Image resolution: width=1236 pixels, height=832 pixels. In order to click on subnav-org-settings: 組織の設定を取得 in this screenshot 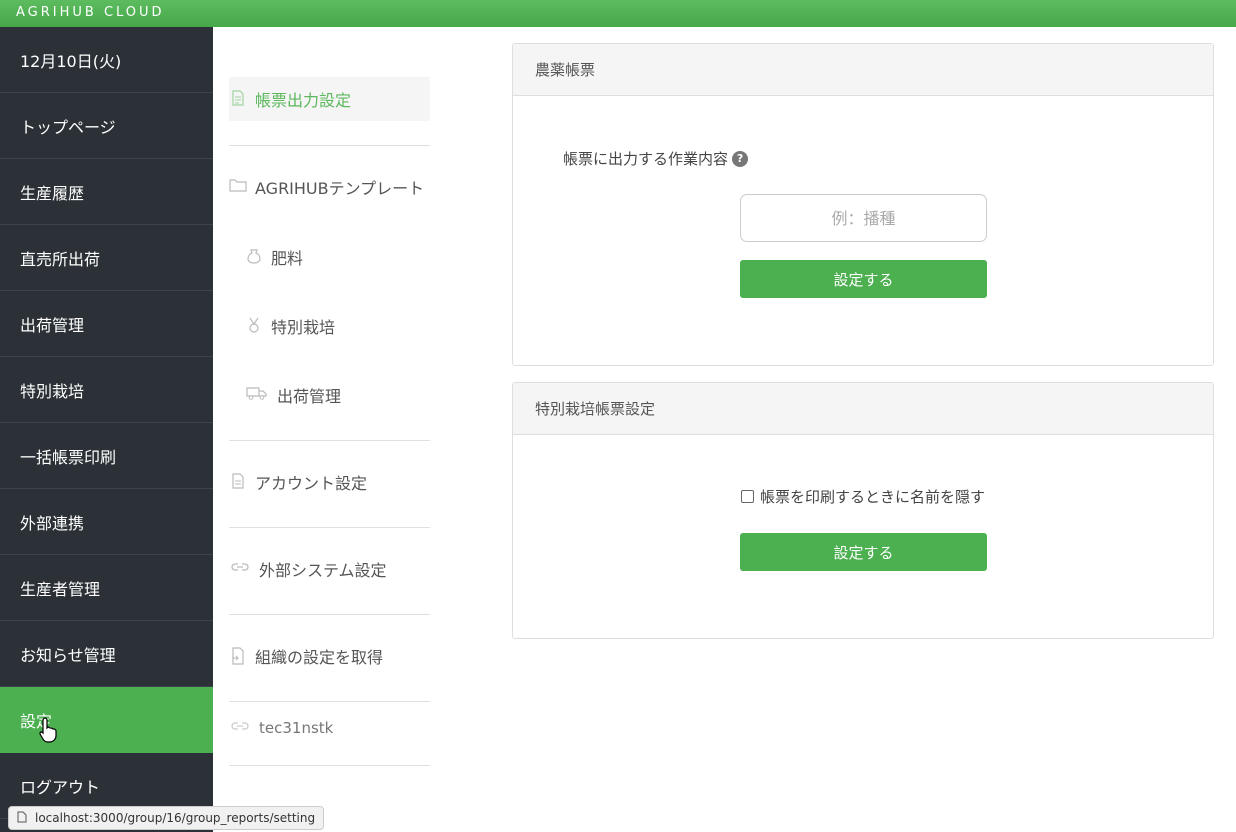, I will do `click(329, 656)`.